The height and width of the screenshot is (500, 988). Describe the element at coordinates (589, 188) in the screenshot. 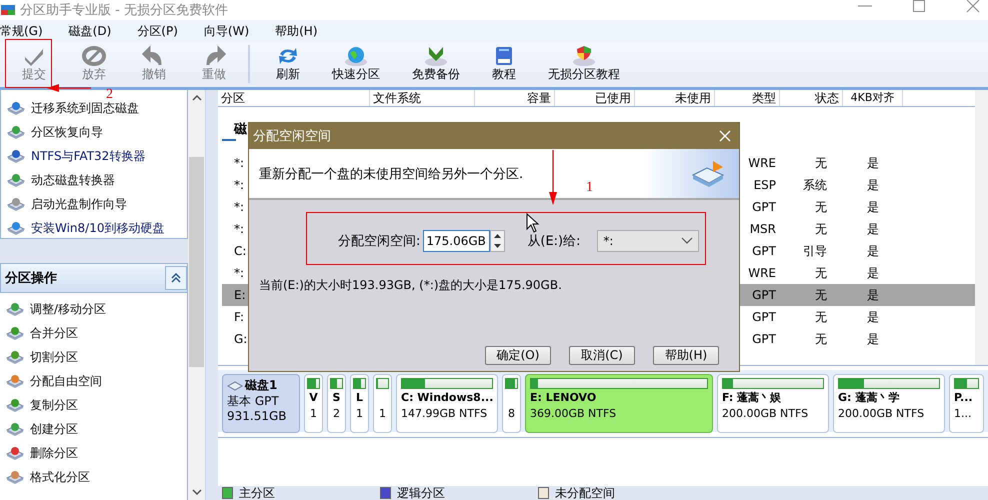

I see `annotation-number: 1` at that location.